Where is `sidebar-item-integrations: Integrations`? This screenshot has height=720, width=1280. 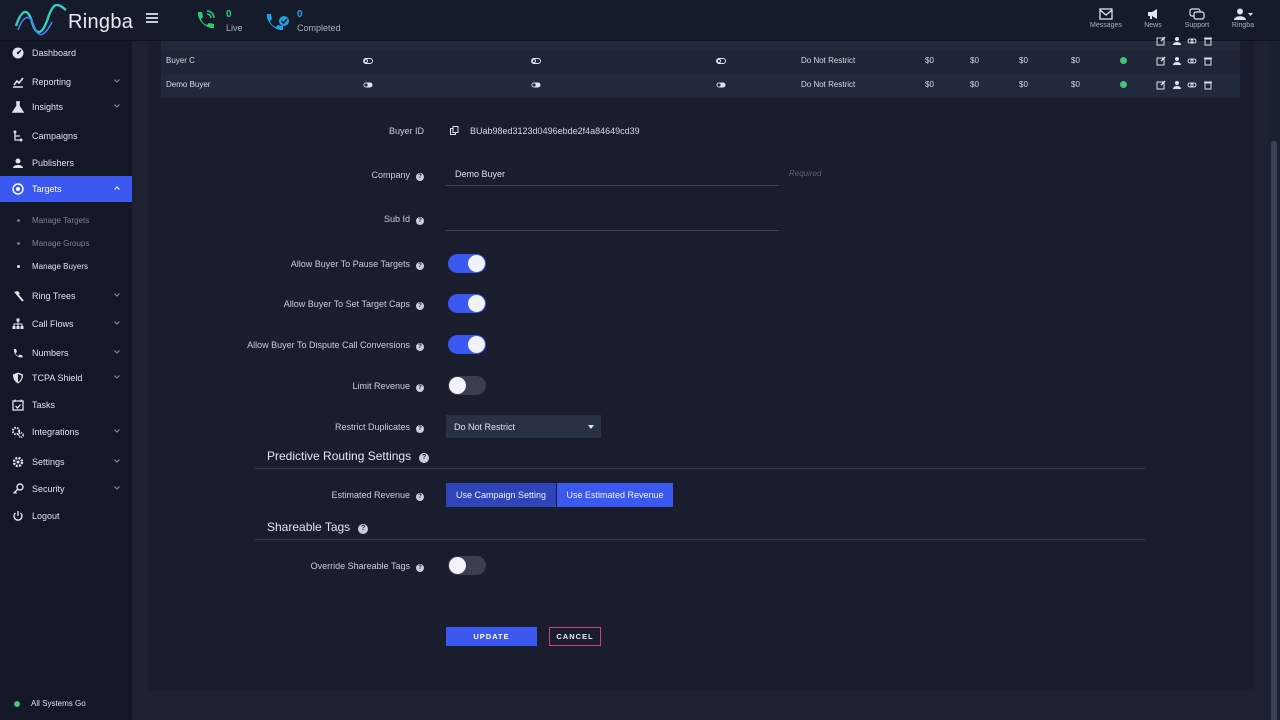 sidebar-item-integrations: Integrations is located at coordinates (66, 432).